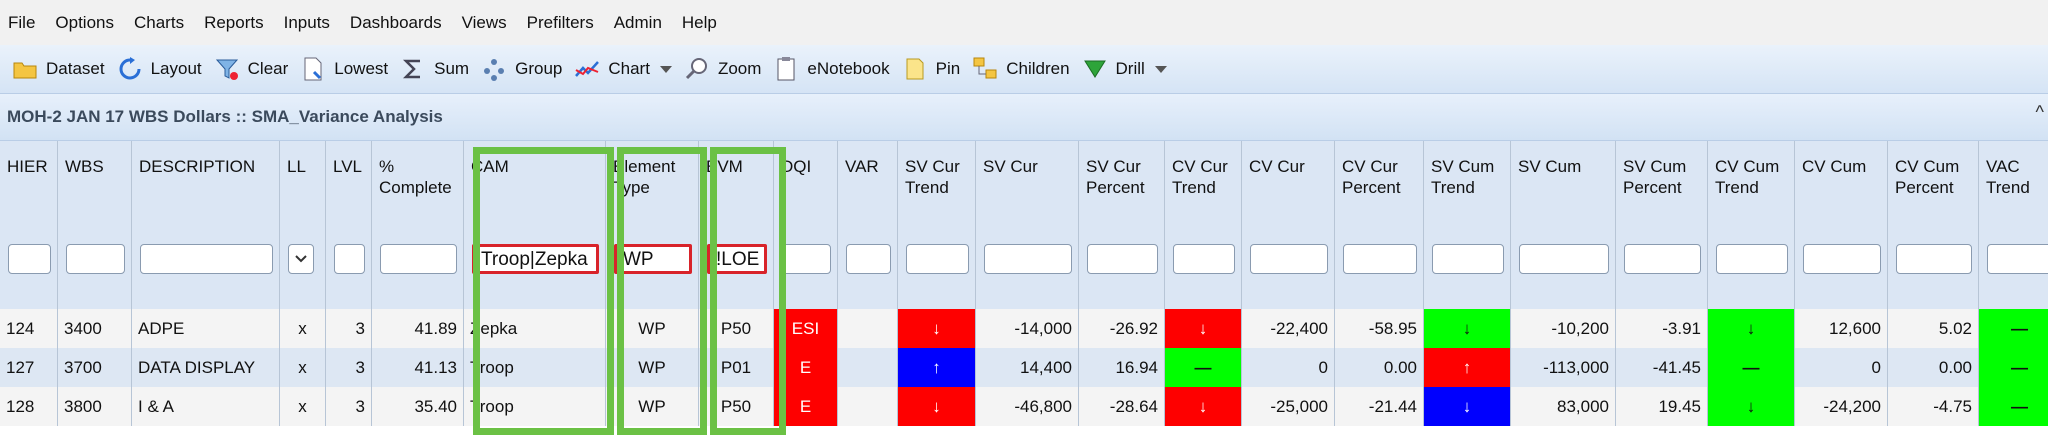 This screenshot has height=438, width=2048. I want to click on cell-pct: 41.89, so click(418, 328).